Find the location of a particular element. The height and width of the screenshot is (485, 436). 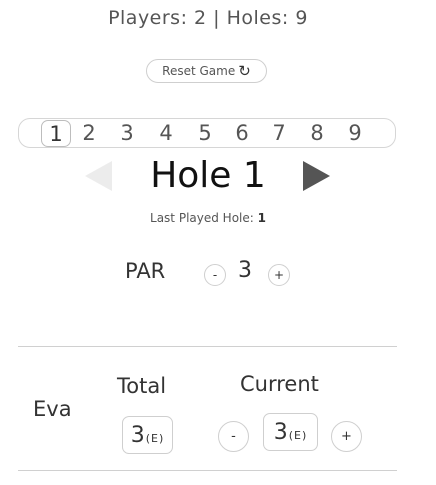

players-count: 2 is located at coordinates (200, 18).